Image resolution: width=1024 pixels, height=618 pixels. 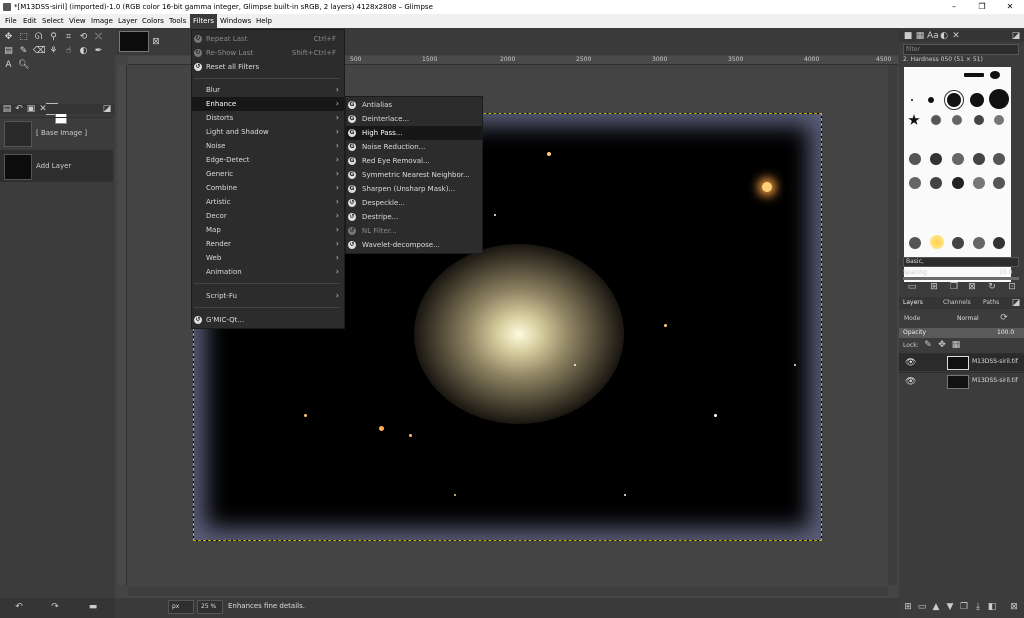 I want to click on list-item: Add Layer, so click(x=56, y=166).